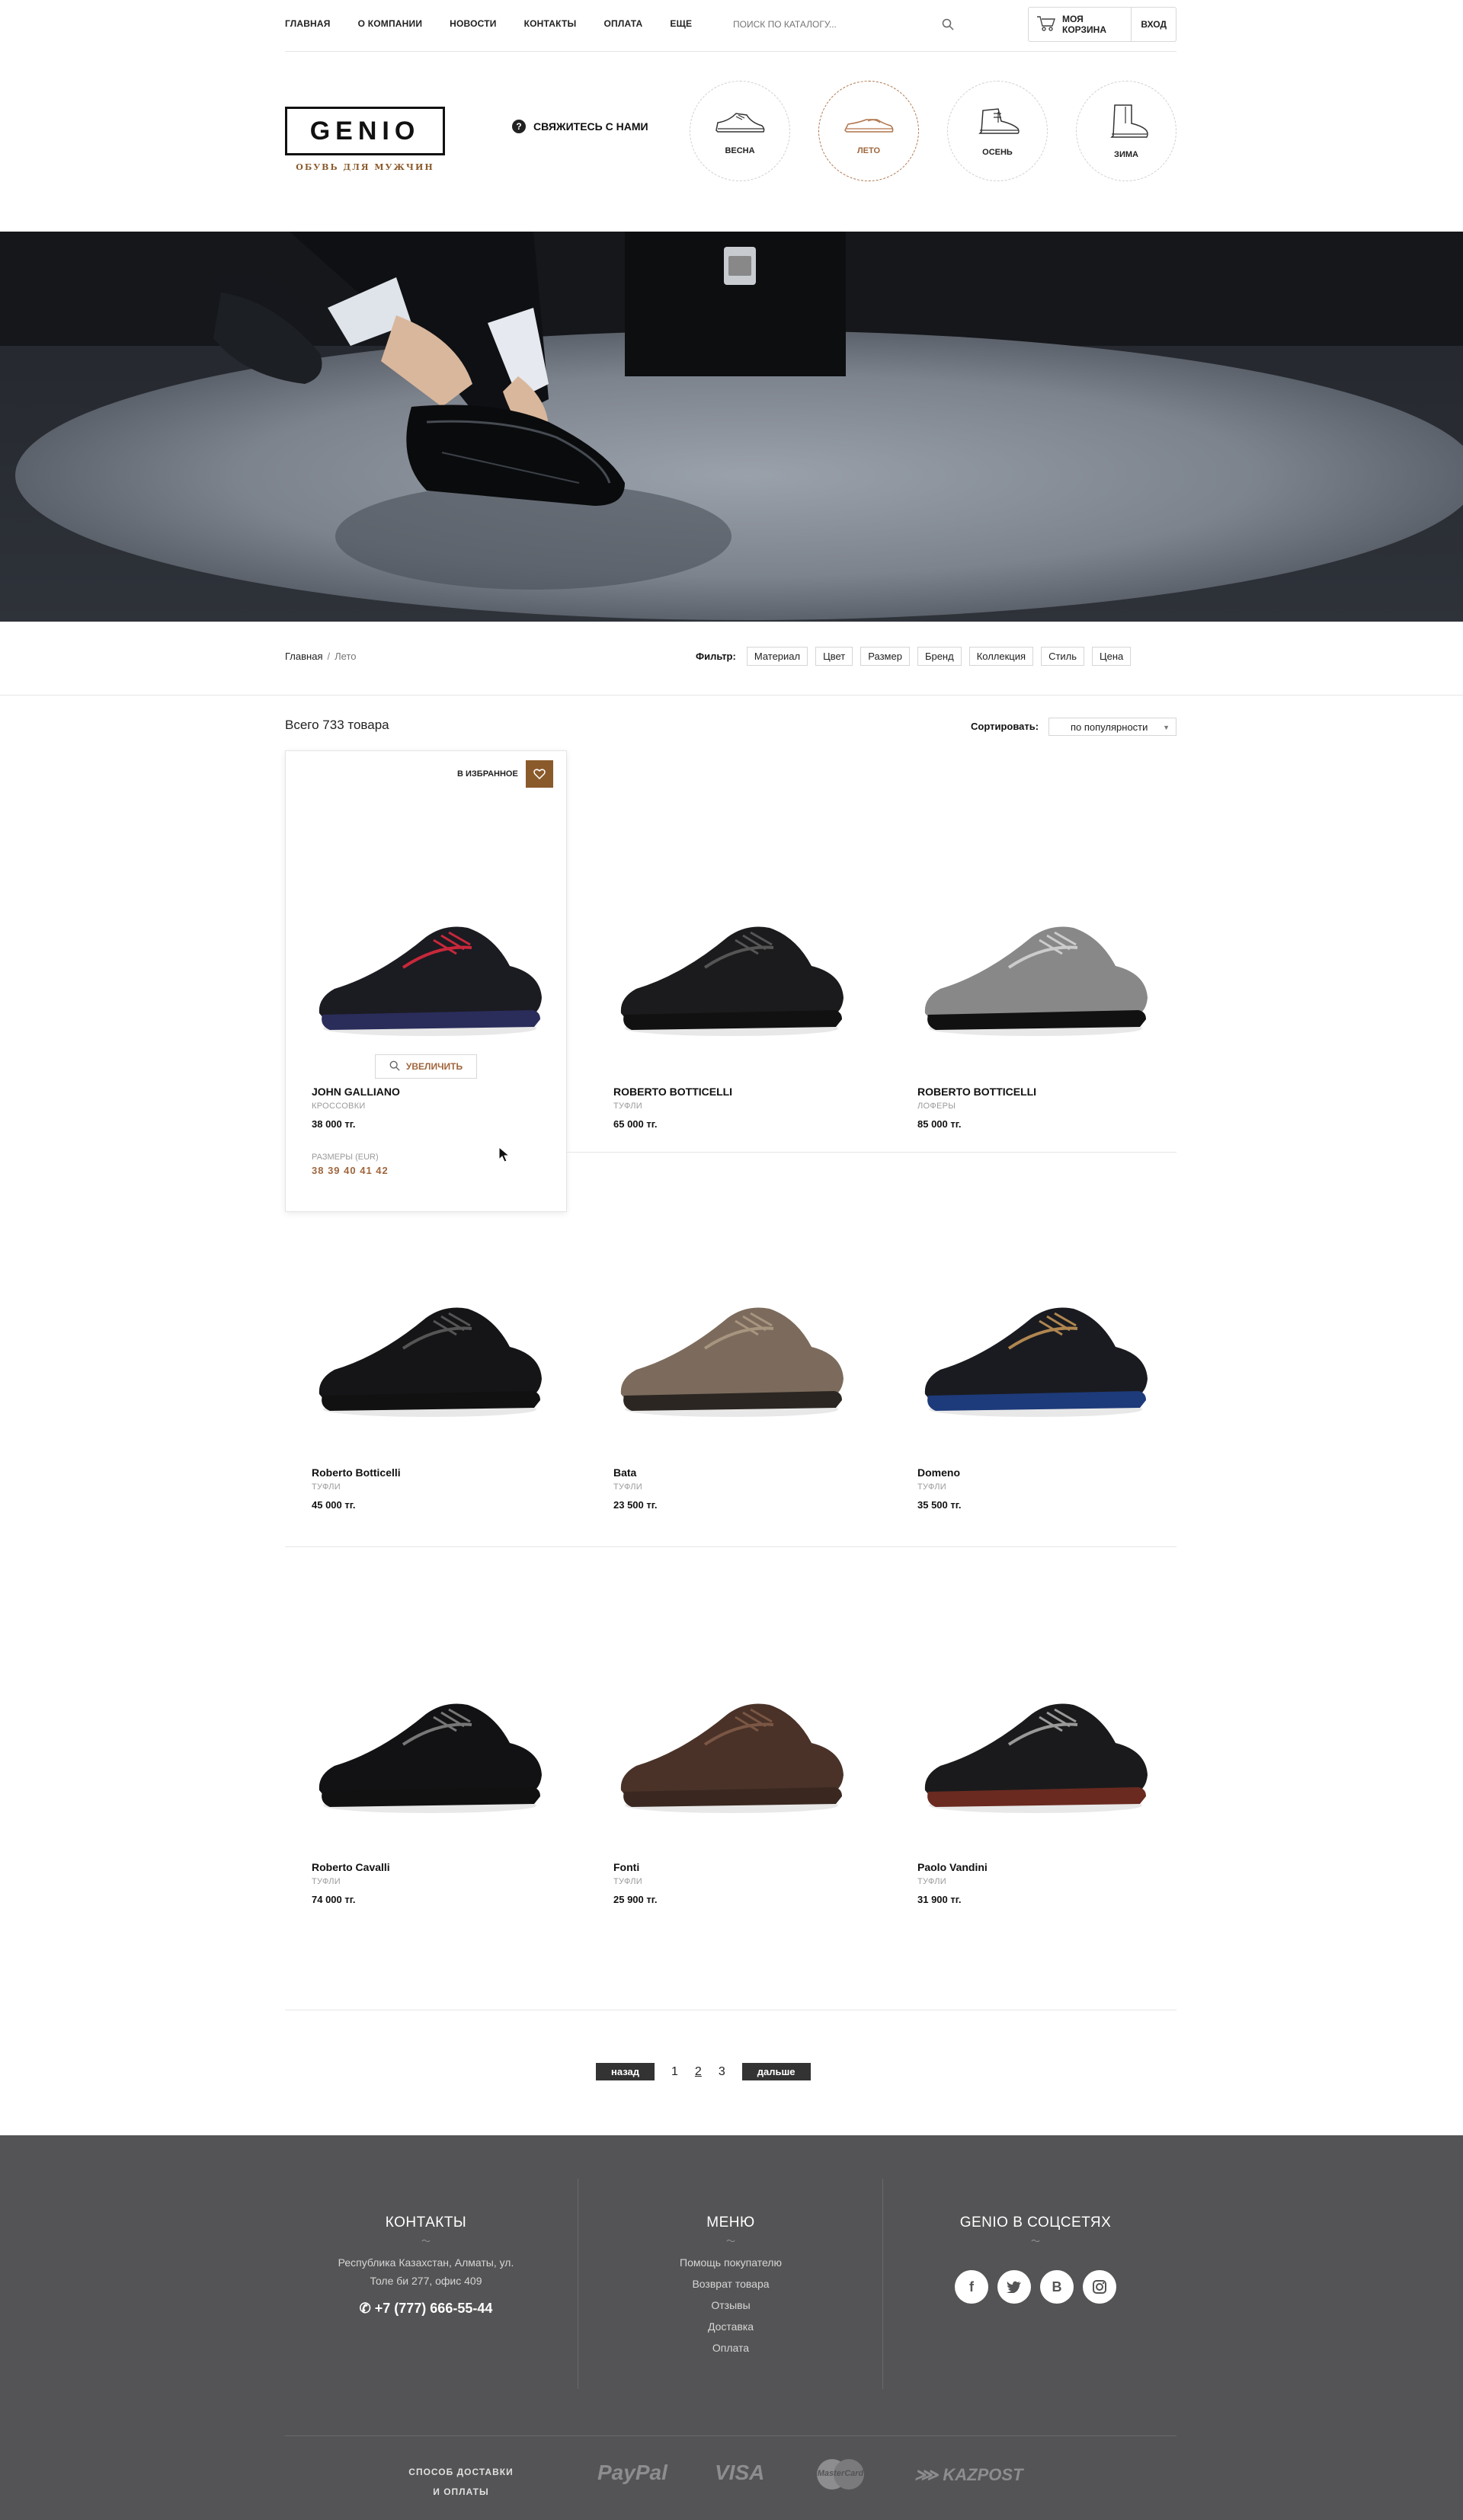 Image resolution: width=1463 pixels, height=2520 pixels. I want to click on filter-size: Размер, so click(885, 656).